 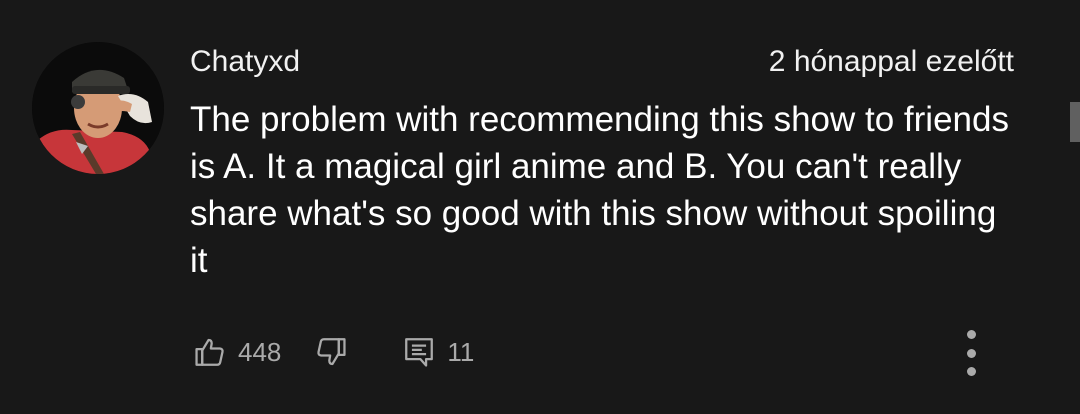 What do you see at coordinates (260, 351) in the screenshot?
I see `like-count: 448` at bounding box center [260, 351].